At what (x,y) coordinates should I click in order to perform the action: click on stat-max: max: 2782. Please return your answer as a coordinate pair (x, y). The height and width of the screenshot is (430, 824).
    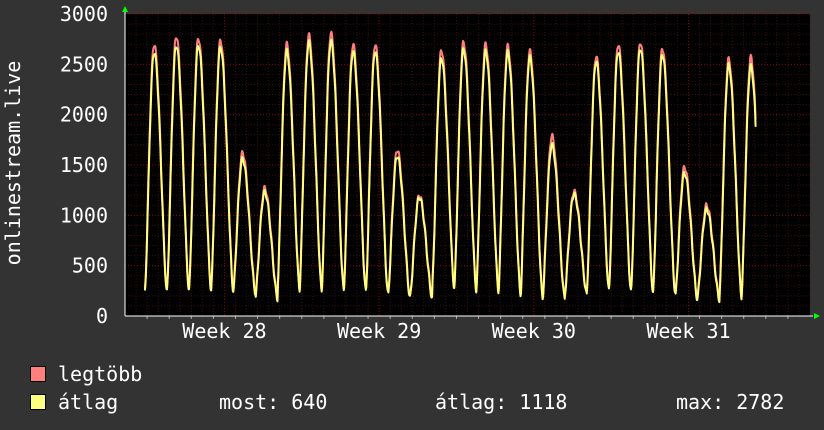
    Looking at the image, I should click on (730, 402).